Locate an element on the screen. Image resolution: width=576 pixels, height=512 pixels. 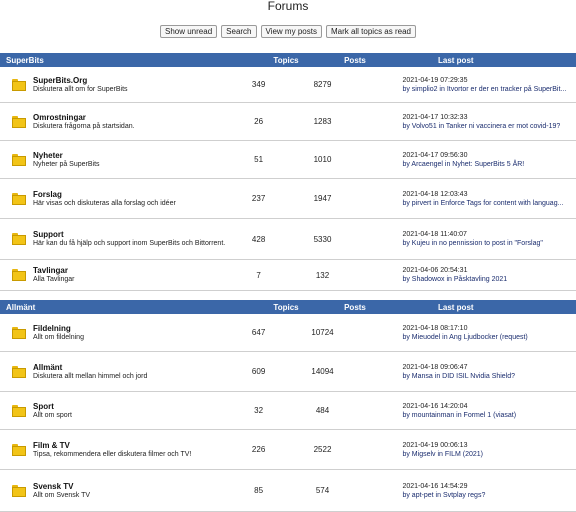
last-post-date: 2021-04-18 12:03:43 is located at coordinates (435, 194).